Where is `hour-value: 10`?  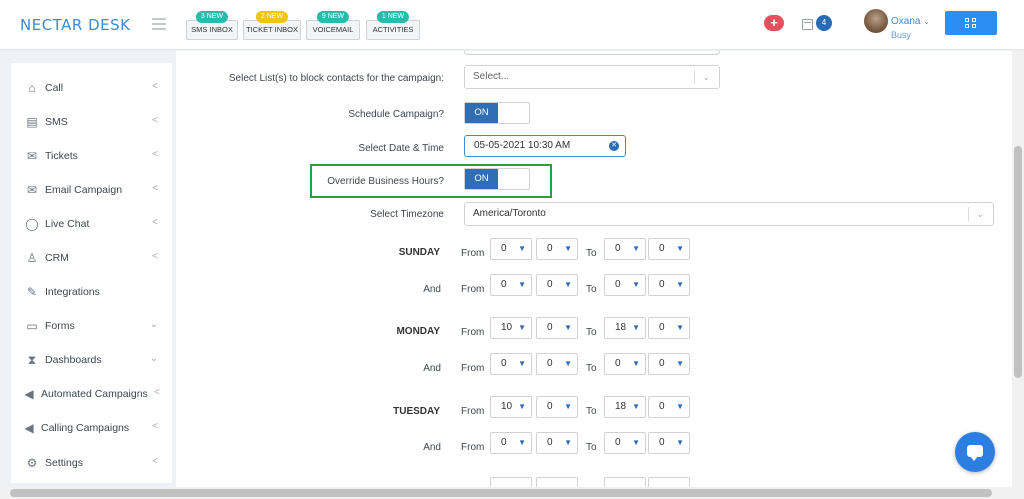 hour-value: 10 is located at coordinates (507, 406).